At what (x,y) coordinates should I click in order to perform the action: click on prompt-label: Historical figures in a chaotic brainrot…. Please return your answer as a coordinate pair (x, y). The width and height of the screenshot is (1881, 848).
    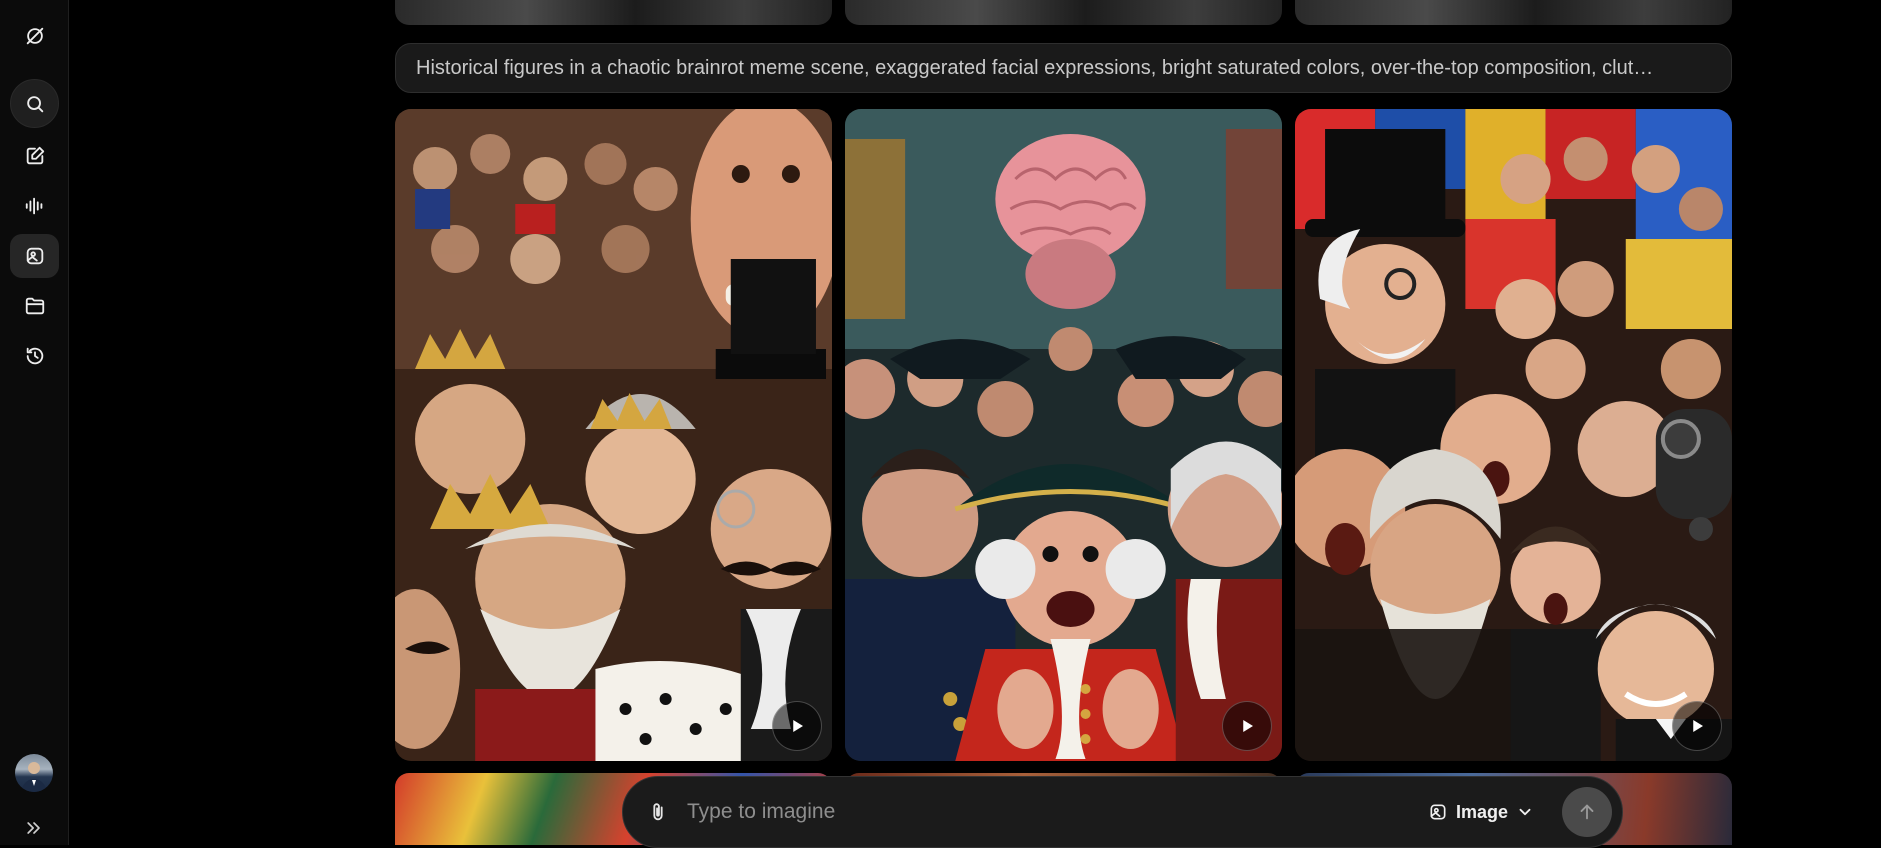
    Looking at the image, I should click on (1035, 67).